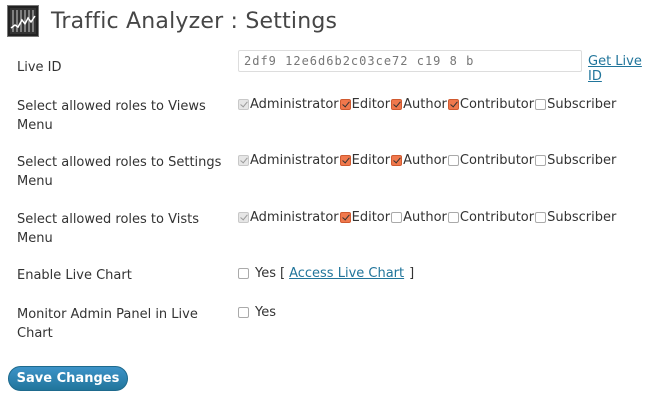 This screenshot has width=671, height=401. I want to click on page-header: Traffic Analyzer : Settings, so click(172, 21).